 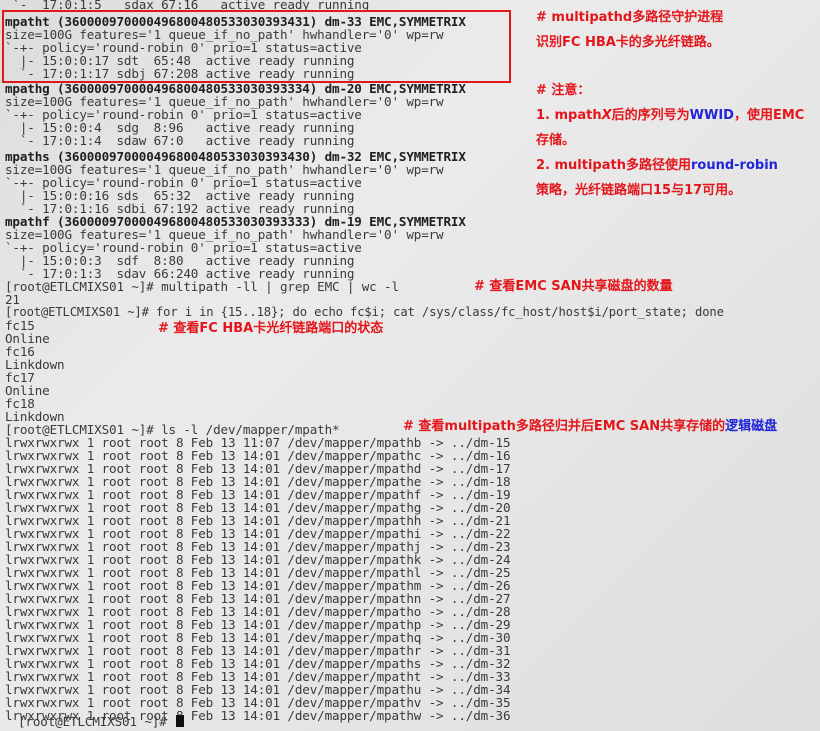 I want to click on annotation-ls-text: # 查看multipath多路径归并后EMC SAN共享存储的, so click(x=564, y=426).